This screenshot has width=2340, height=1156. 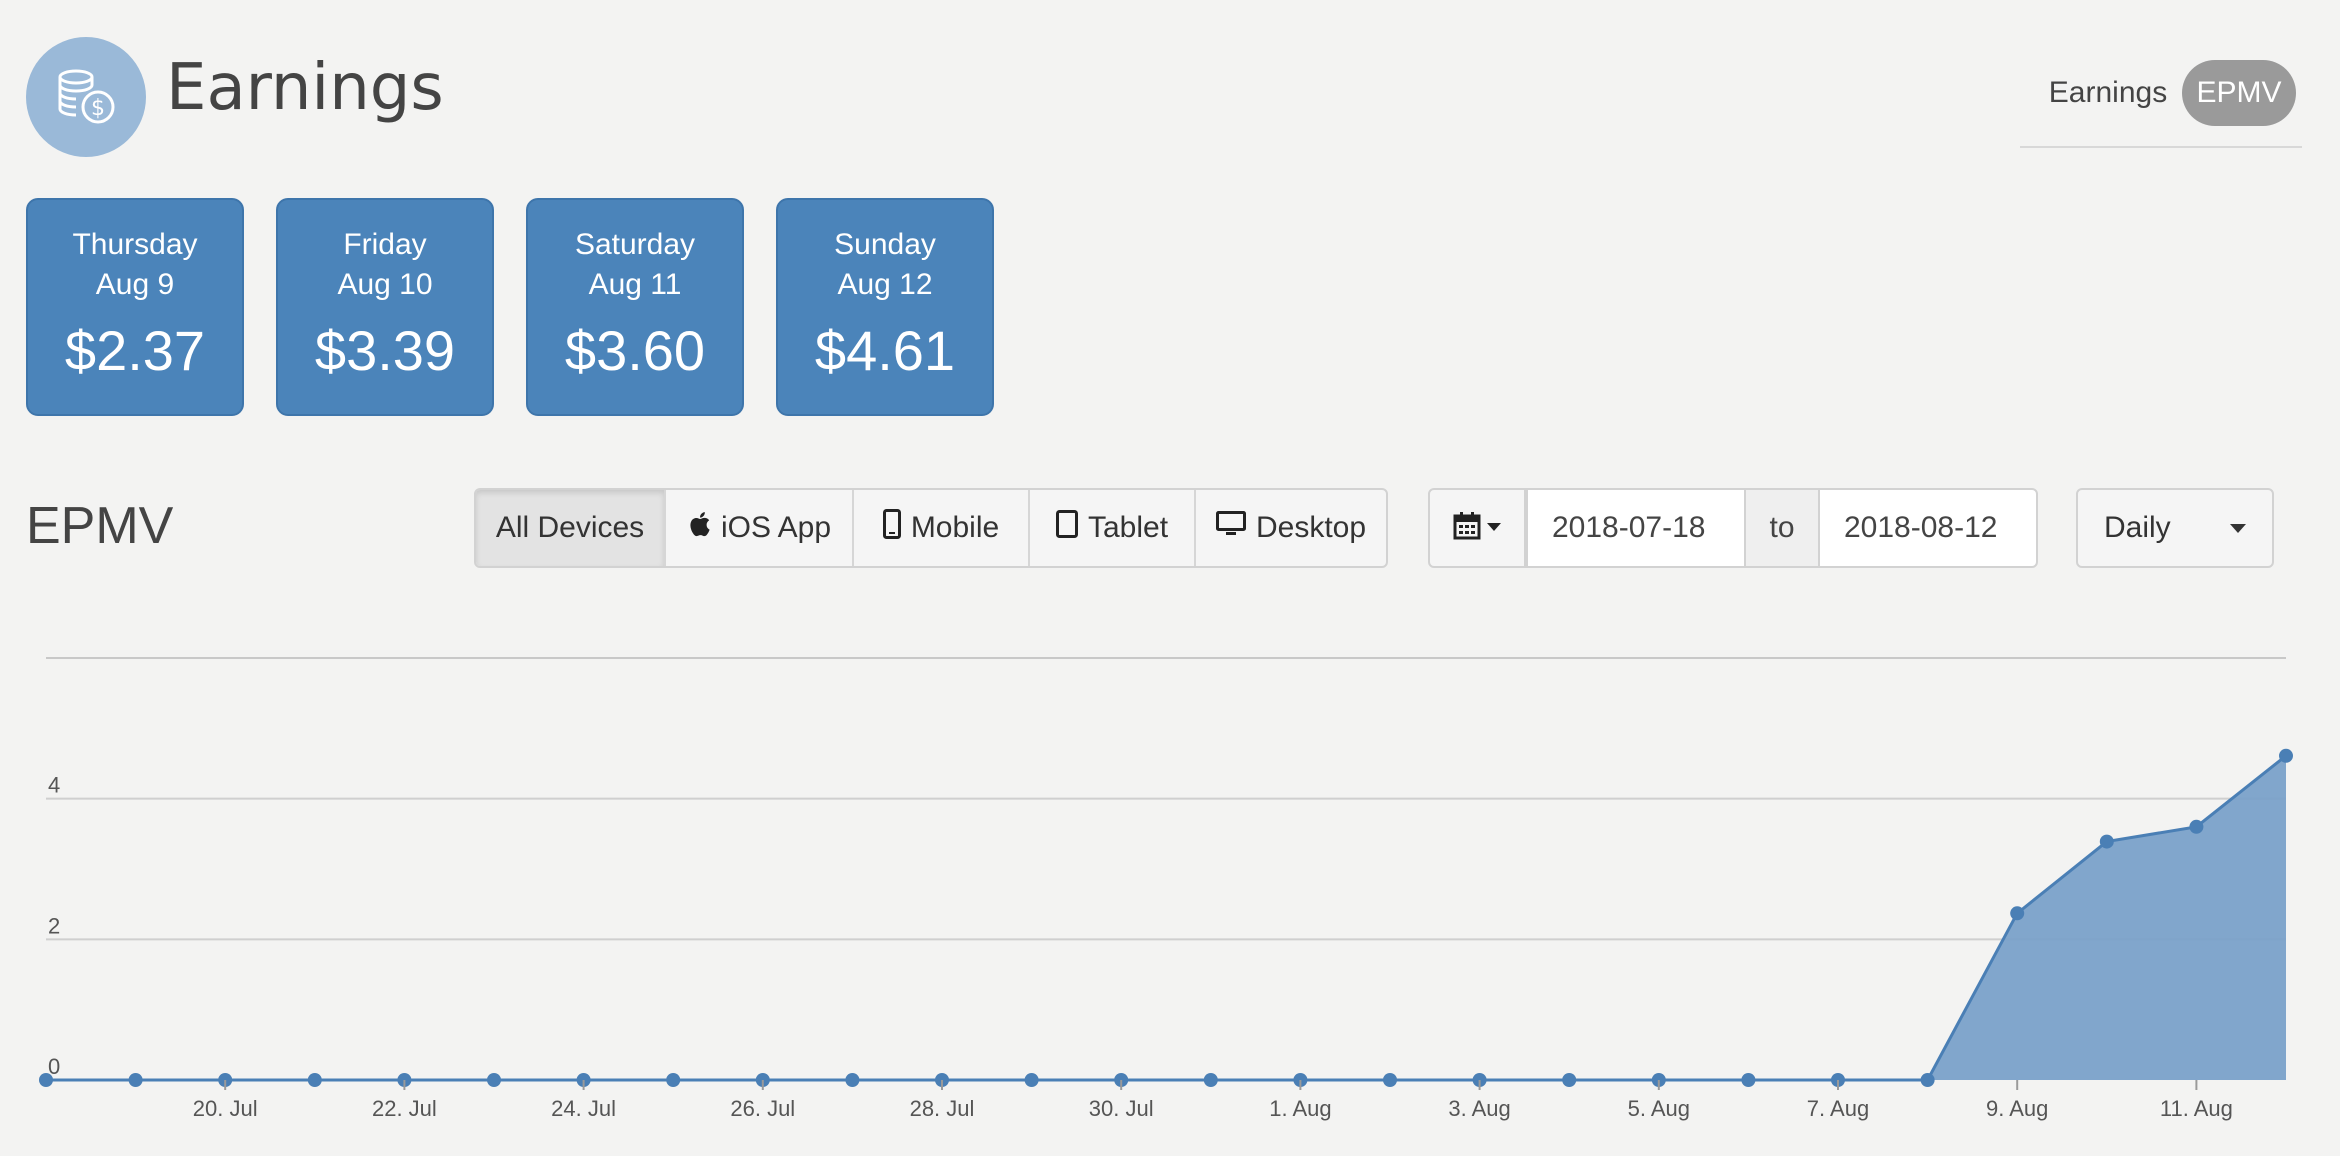 What do you see at coordinates (1838, 1108) in the screenshot?
I see `x-tick-label: 7. Aug` at bounding box center [1838, 1108].